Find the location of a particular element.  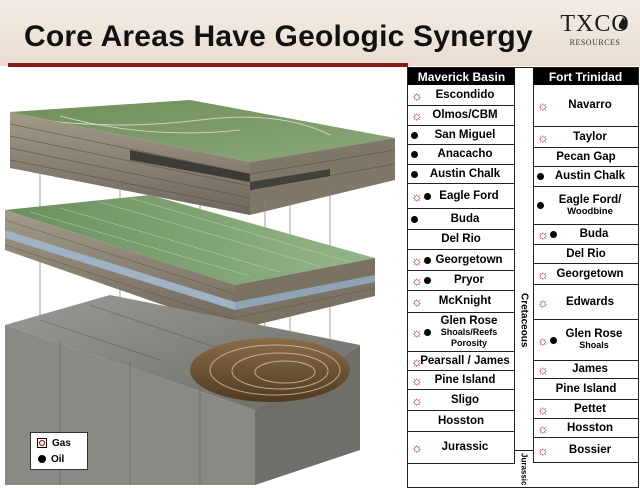

fort-trinidad-formation-row: ☼ Taylor is located at coordinates (585, 137).